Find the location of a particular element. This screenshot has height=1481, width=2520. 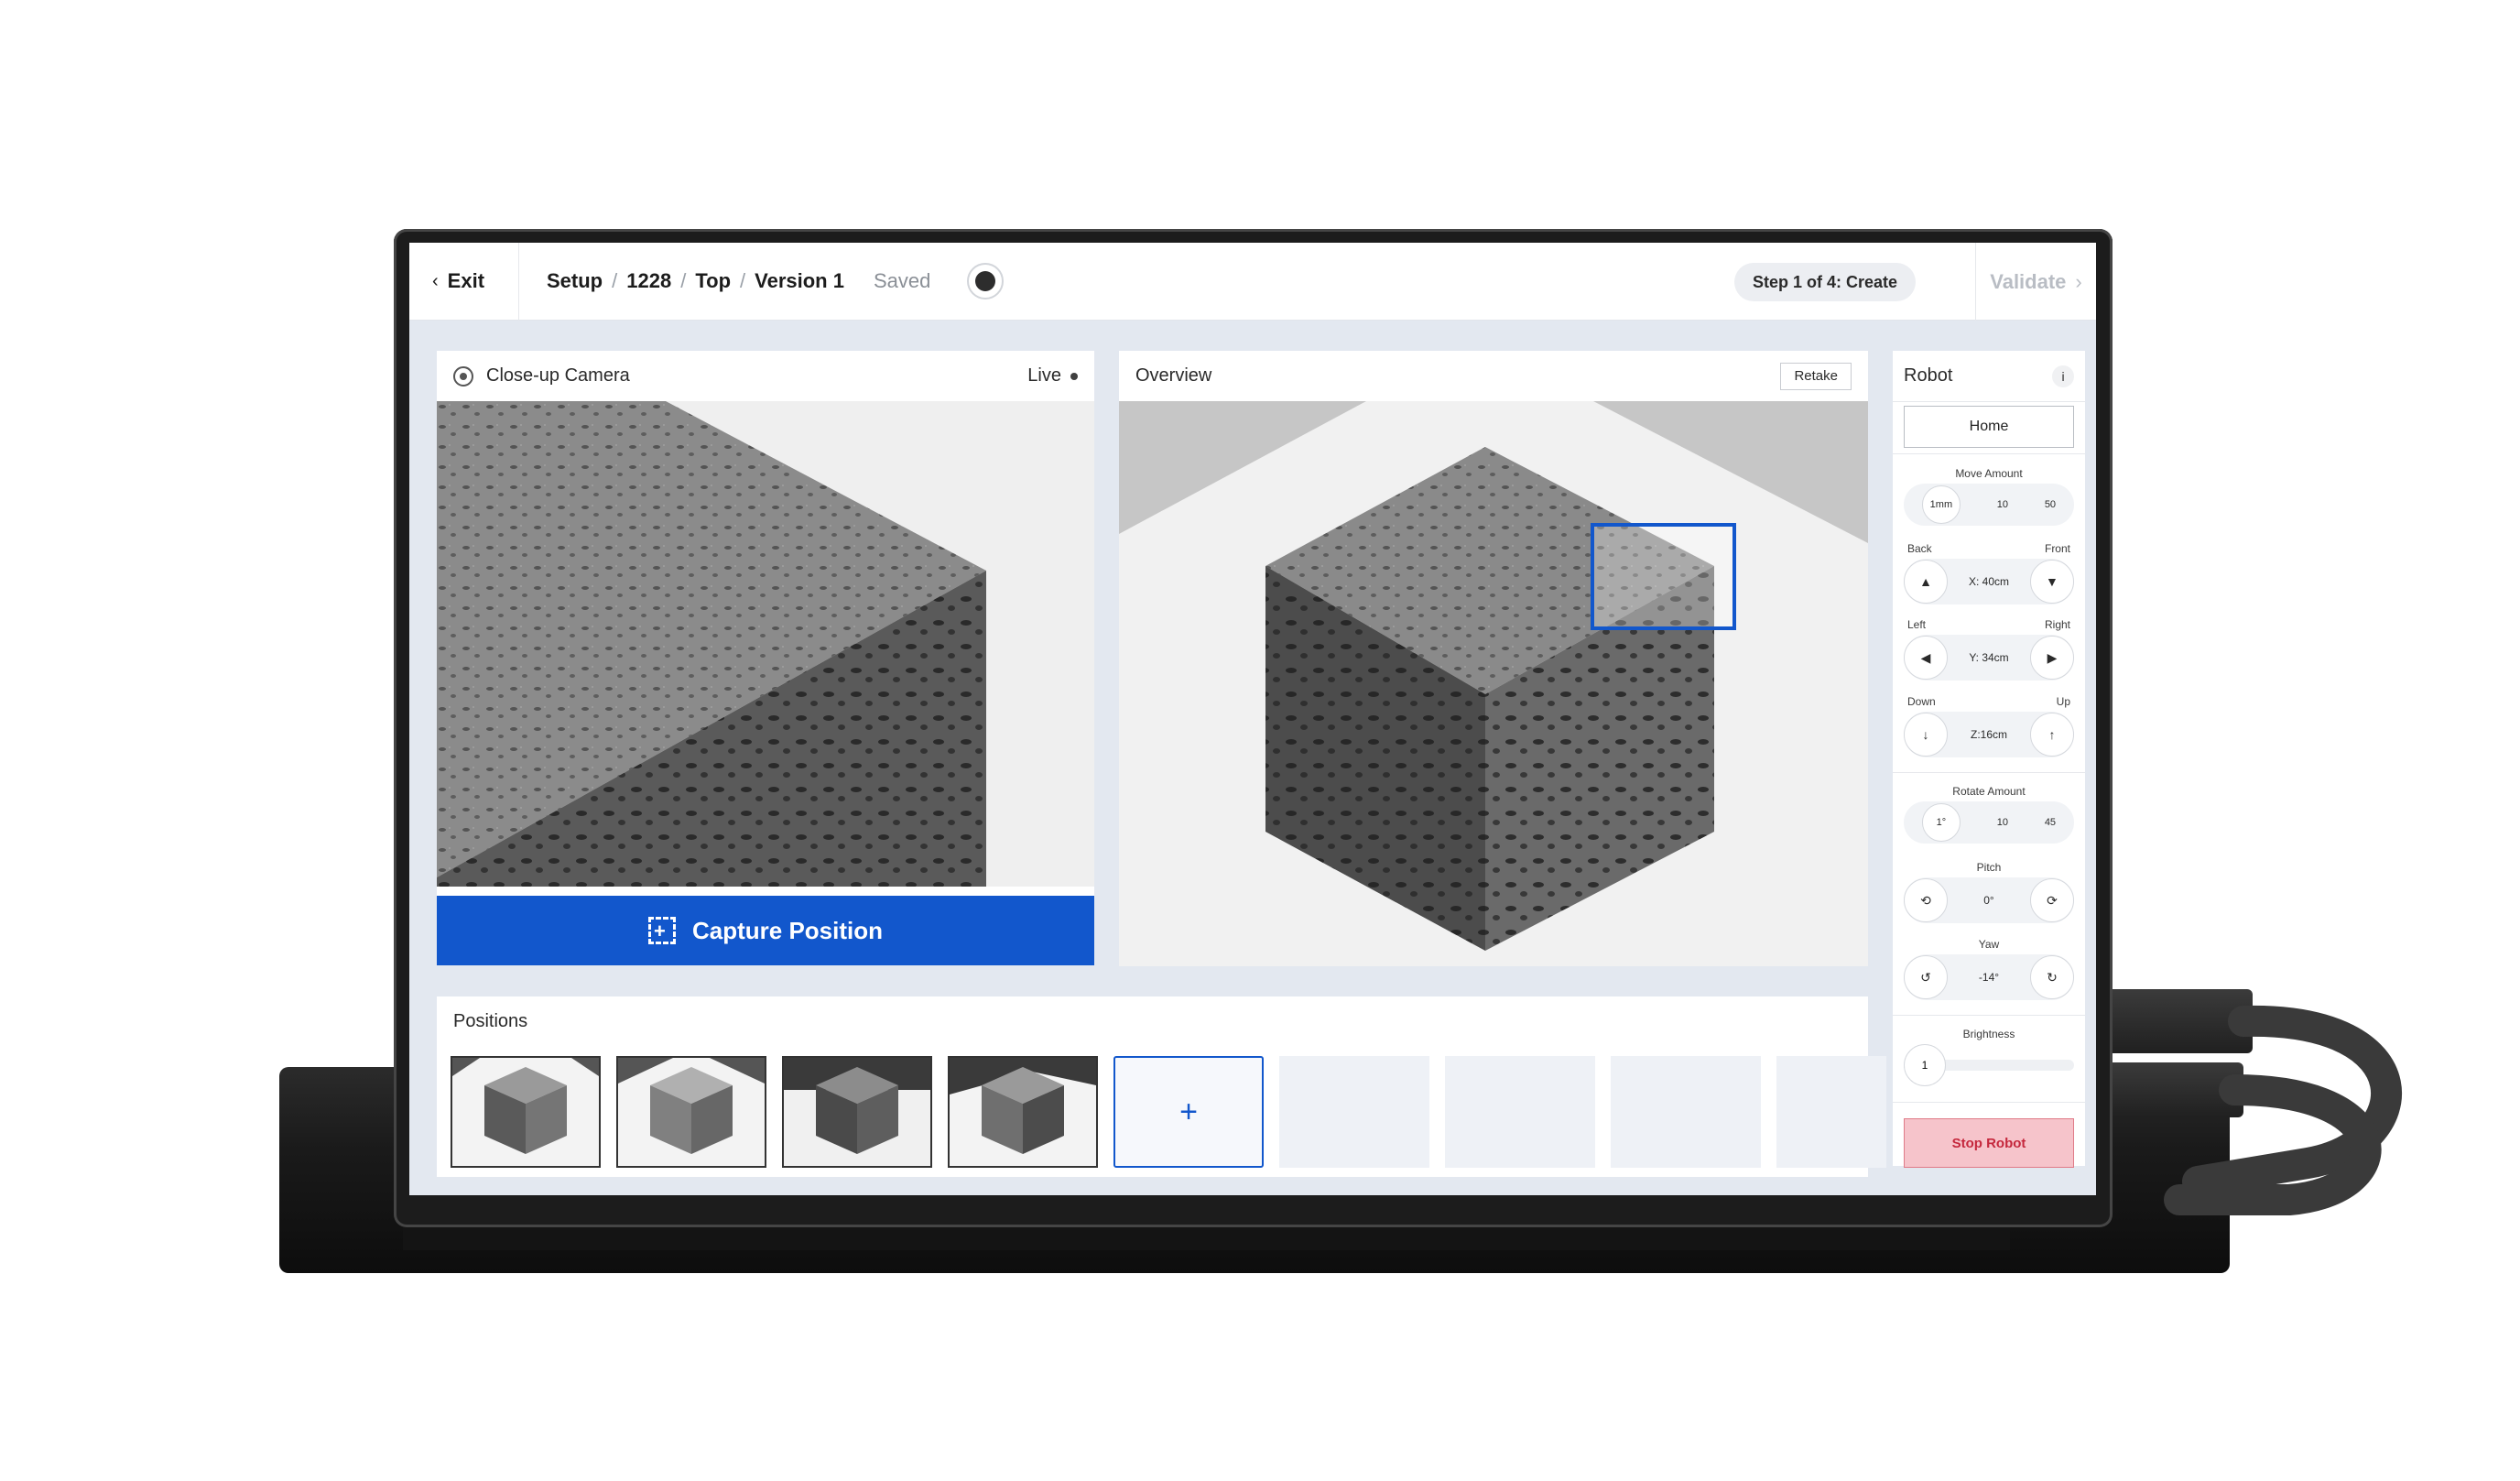

pitch-up-icon: ⟳ is located at coordinates (2051, 900).